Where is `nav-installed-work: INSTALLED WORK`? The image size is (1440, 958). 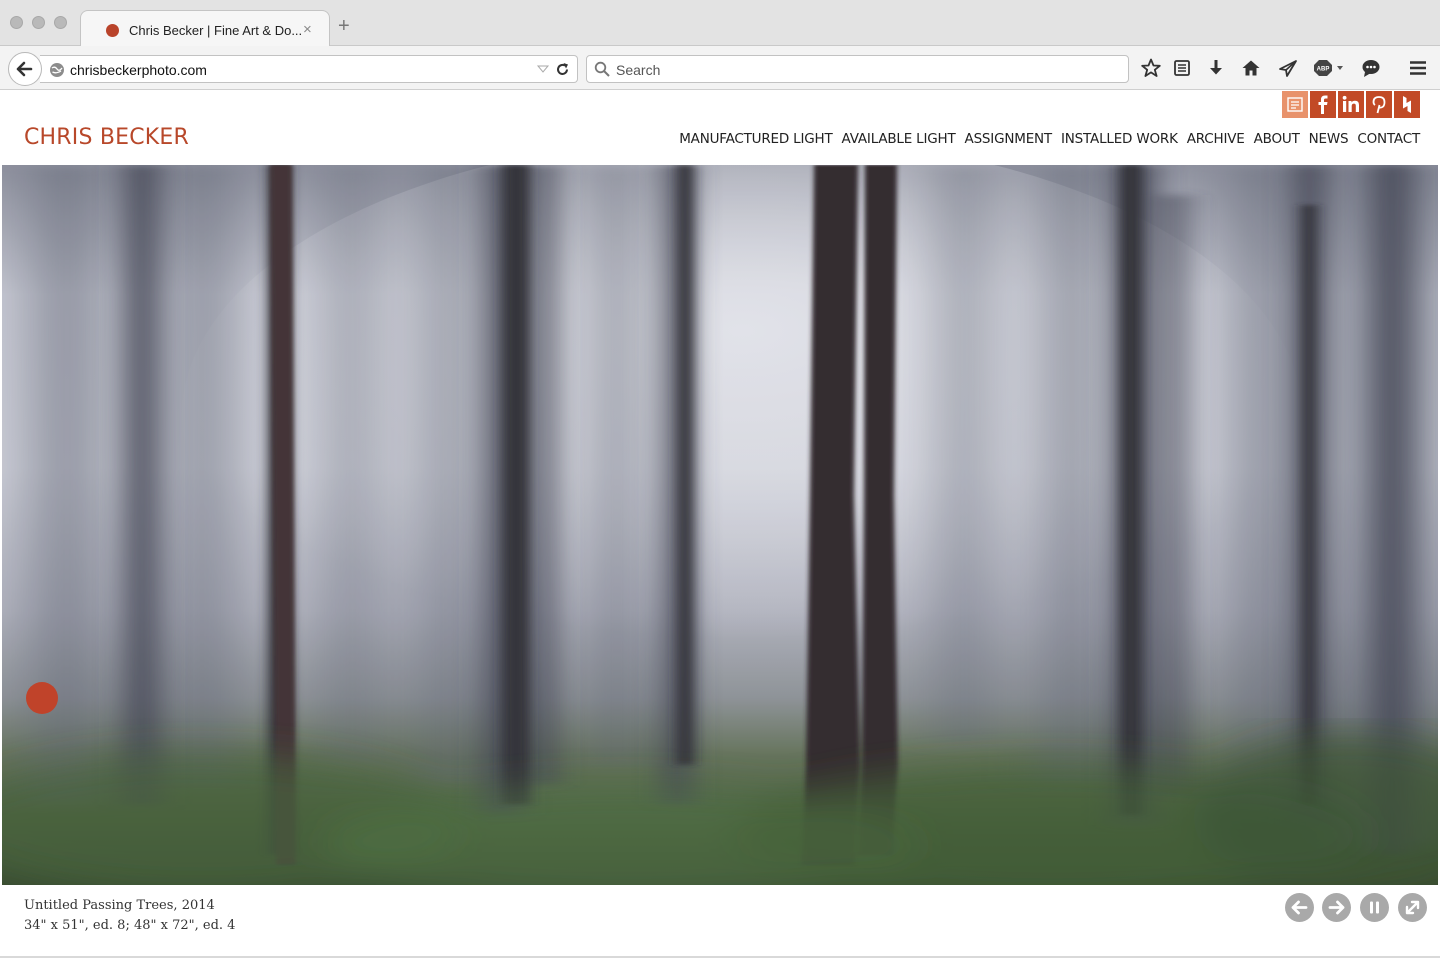
nav-installed-work: INSTALLED WORK is located at coordinates (1119, 139).